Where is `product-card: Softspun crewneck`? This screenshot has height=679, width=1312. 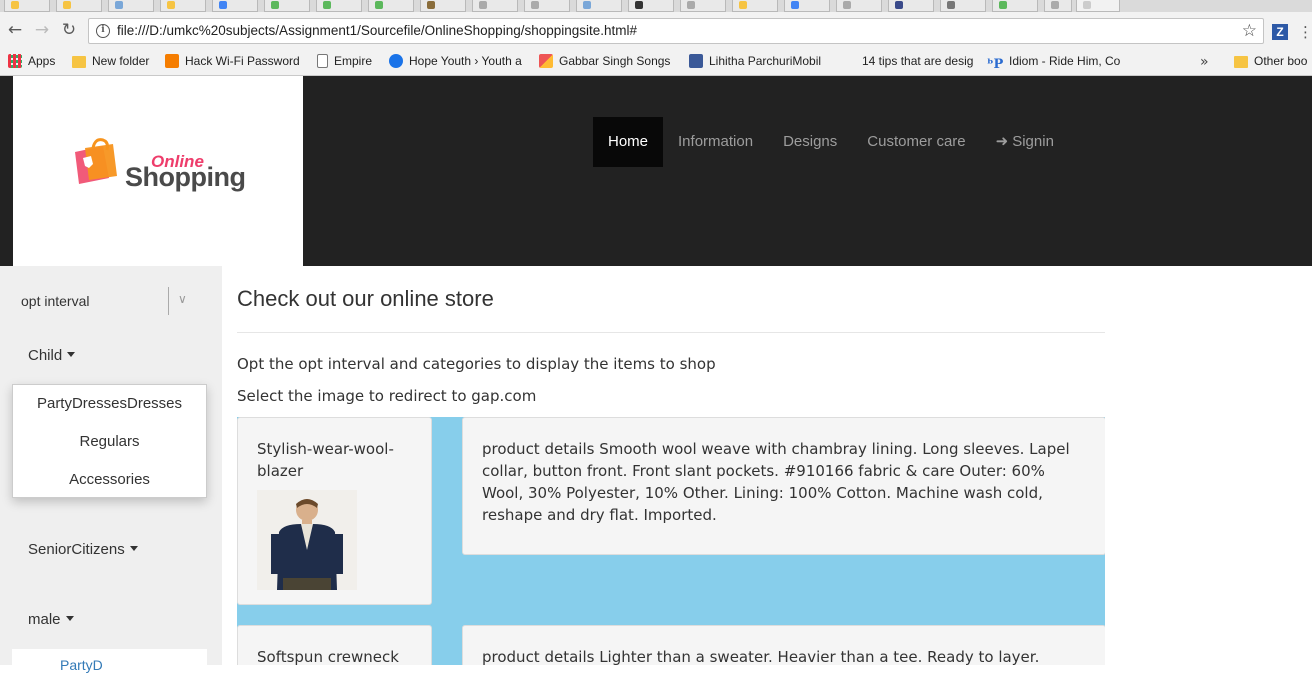
product-card: Softspun crewneck is located at coordinates (334, 645).